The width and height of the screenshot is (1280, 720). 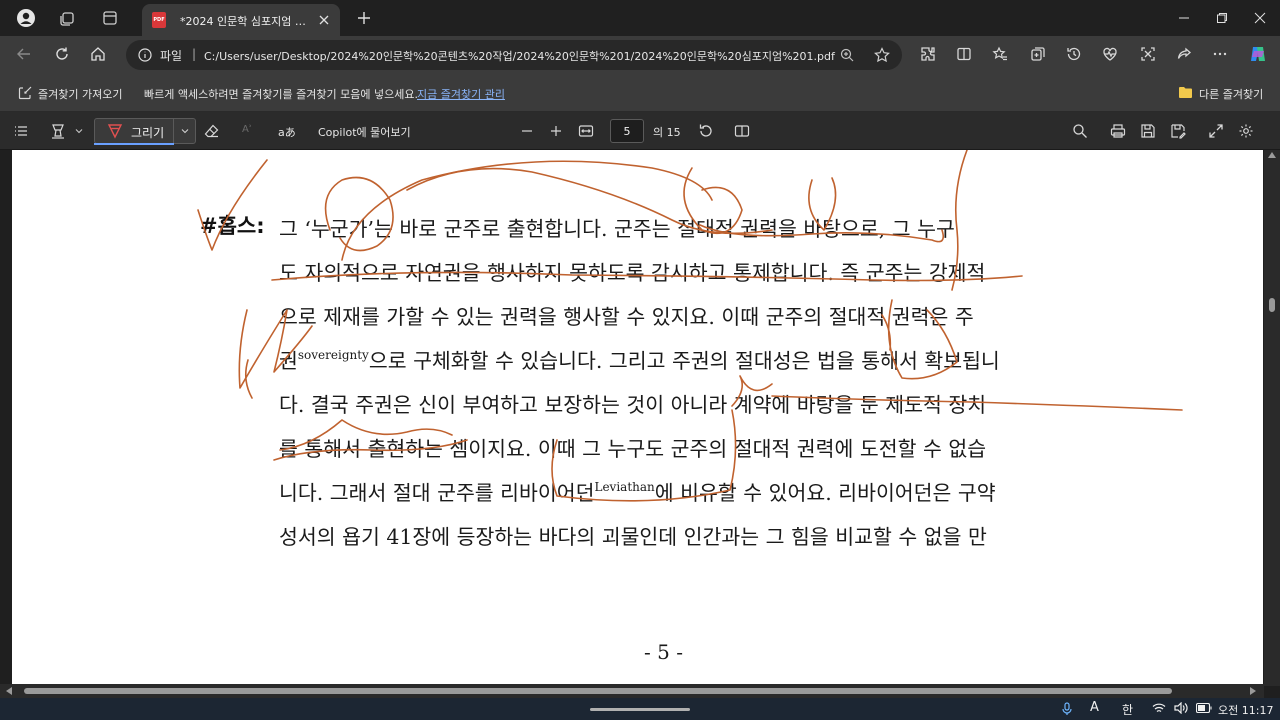 I want to click on page-view-icon, so click(x=742, y=131).